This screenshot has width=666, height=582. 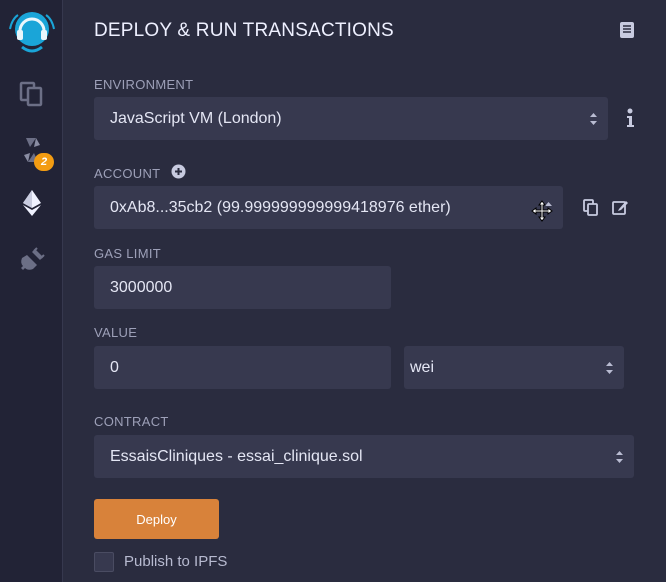 I want to click on compiler-warning-badge: 2, so click(x=44, y=162).